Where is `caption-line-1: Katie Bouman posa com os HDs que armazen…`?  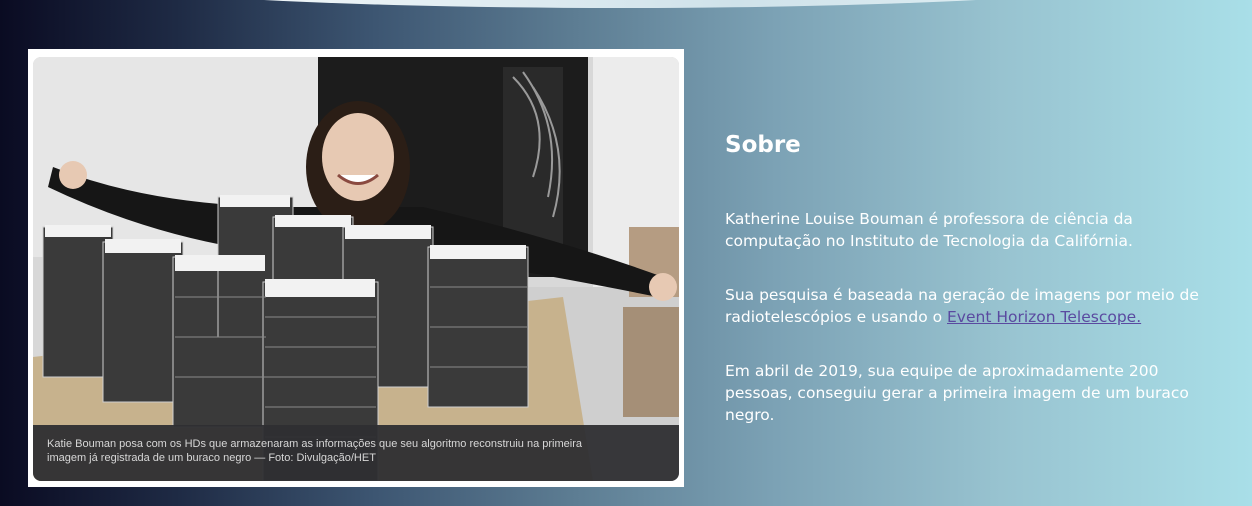
caption-line-1: Katie Bouman posa com os HDs que armazen… is located at coordinates (314, 444).